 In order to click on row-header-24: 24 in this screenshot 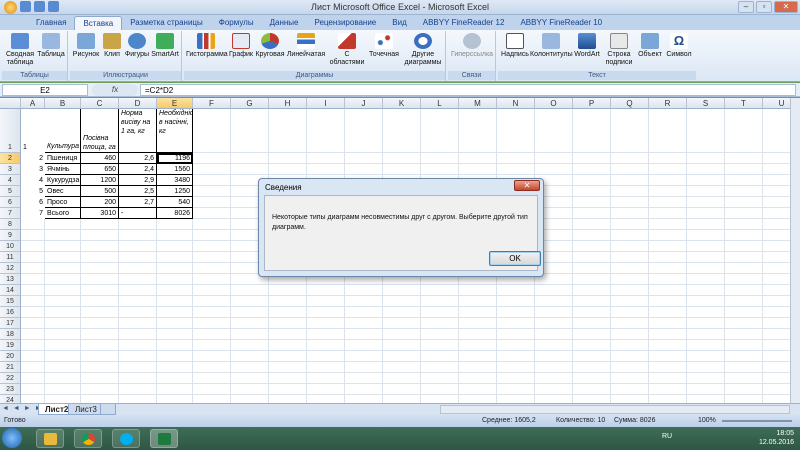, I will do `click(10, 399)`.